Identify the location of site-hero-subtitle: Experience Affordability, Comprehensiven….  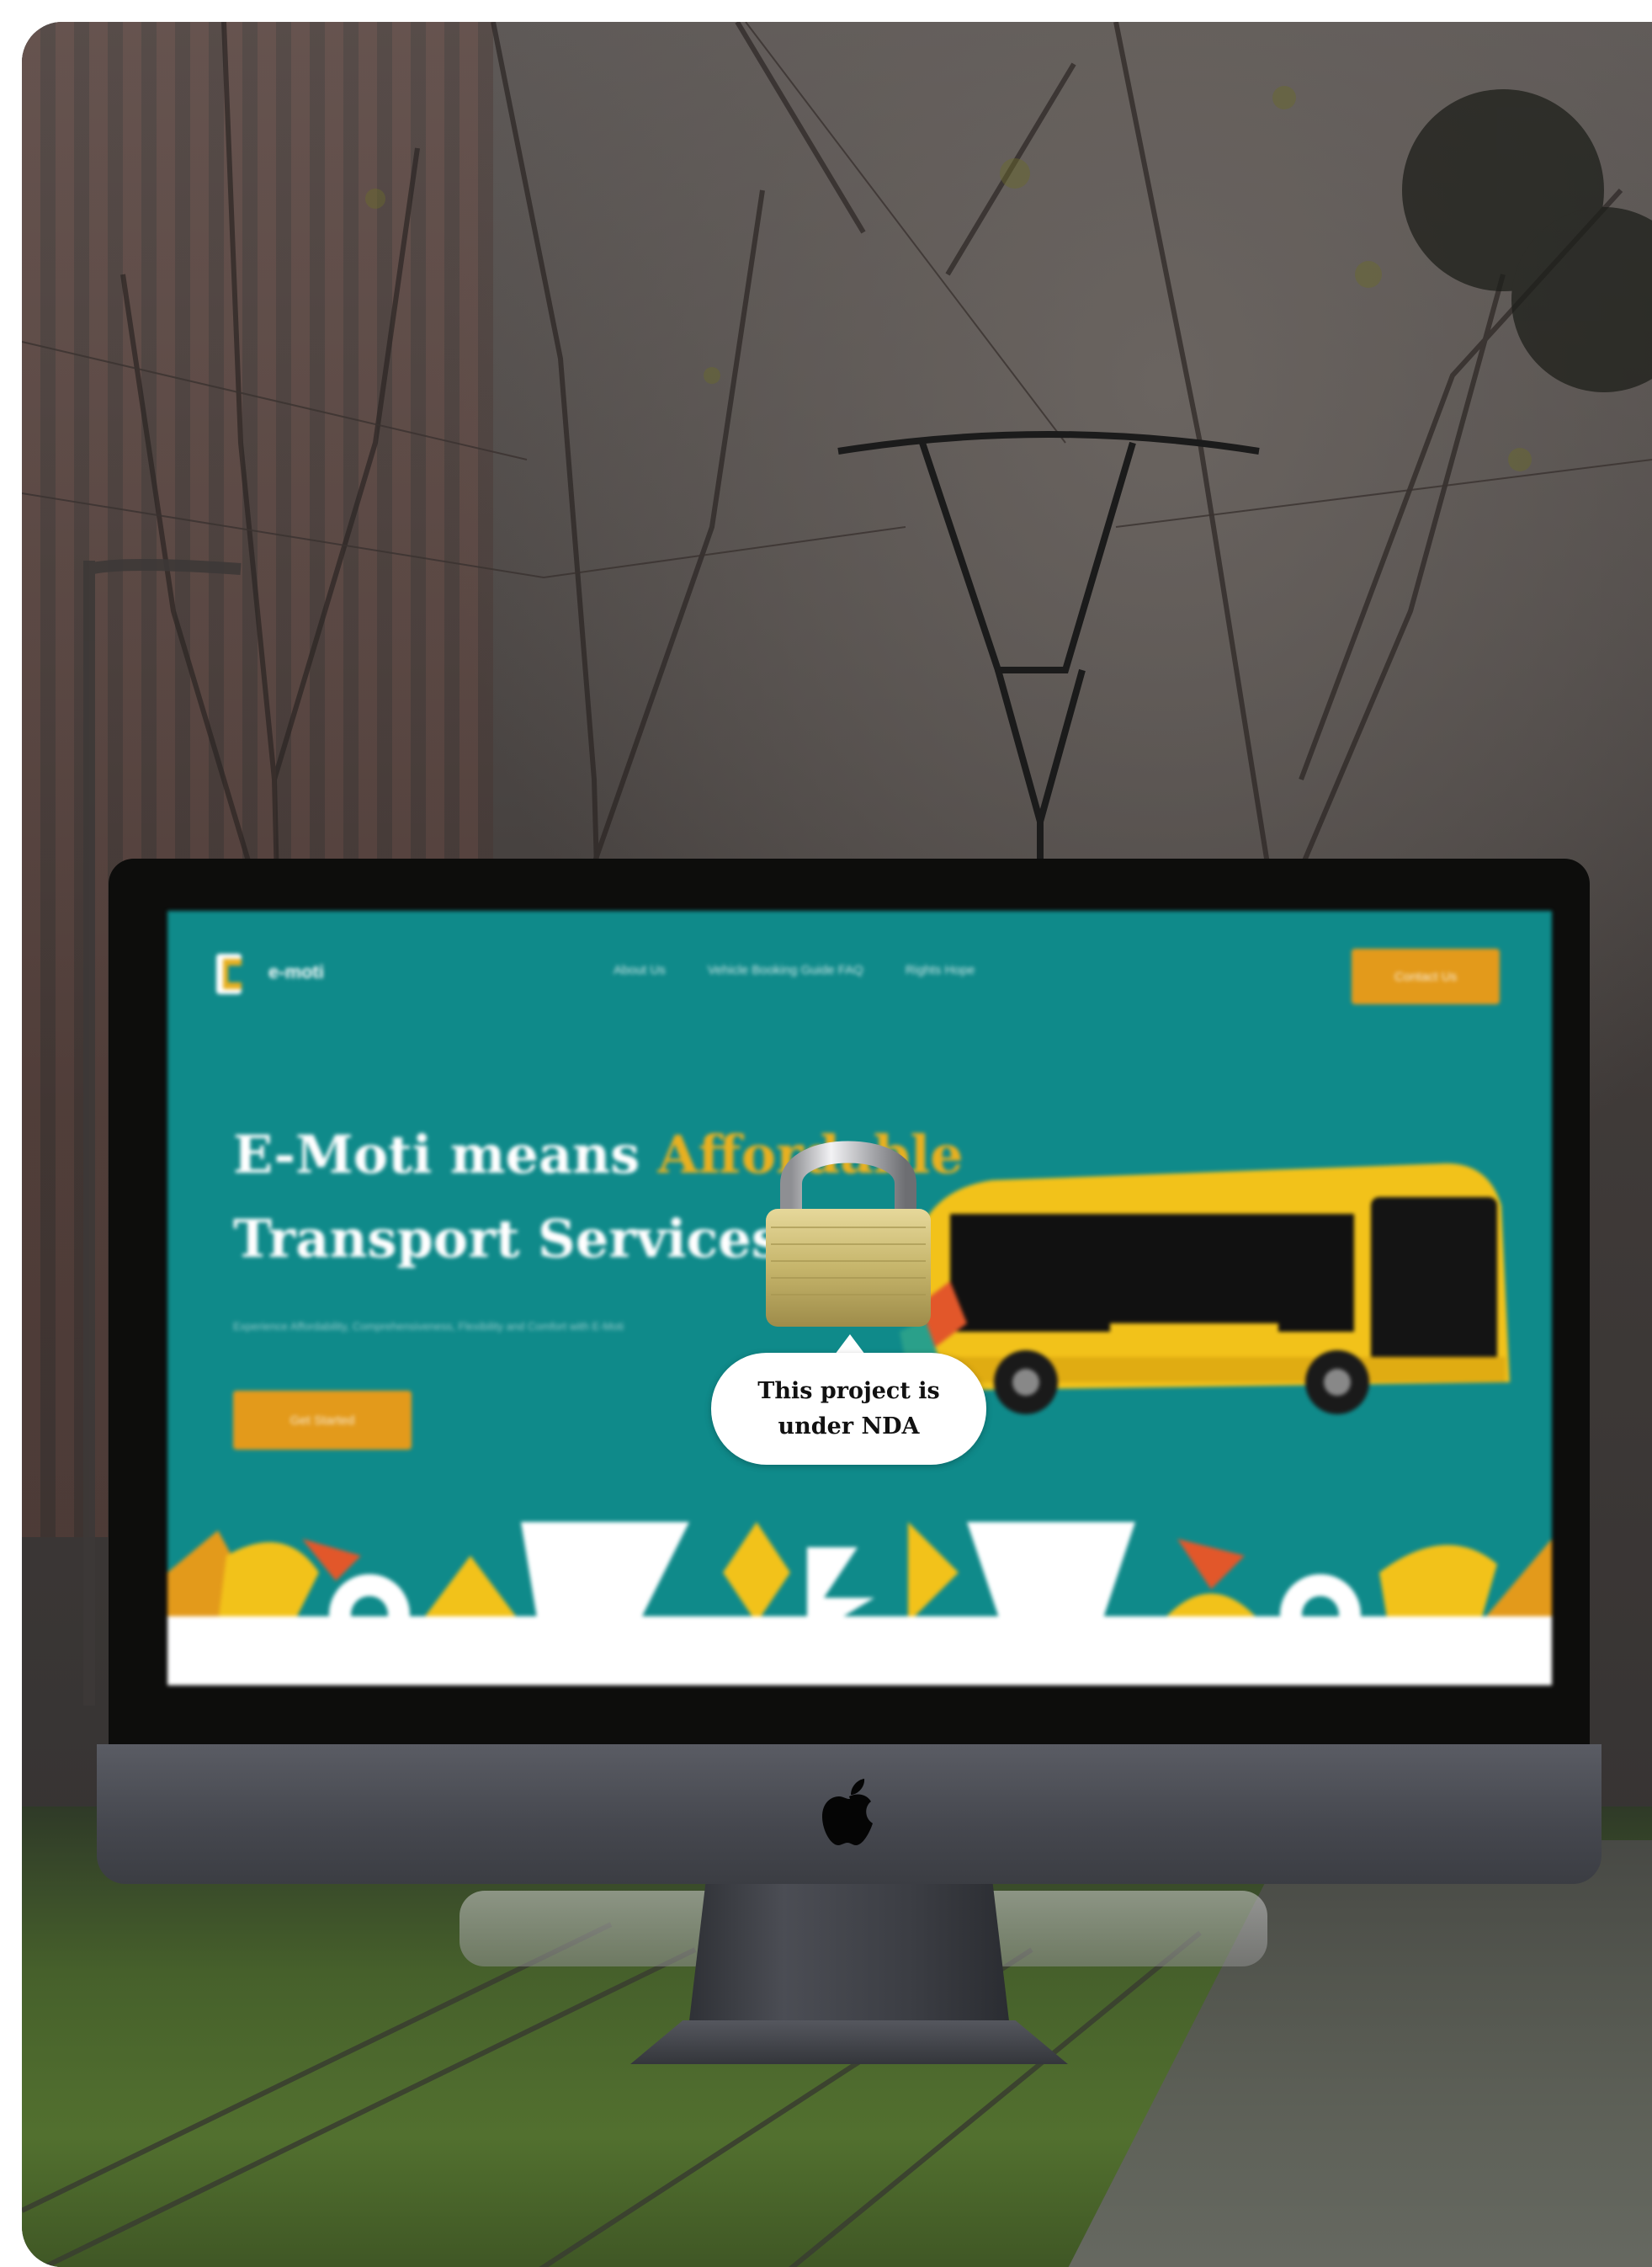
(428, 1327).